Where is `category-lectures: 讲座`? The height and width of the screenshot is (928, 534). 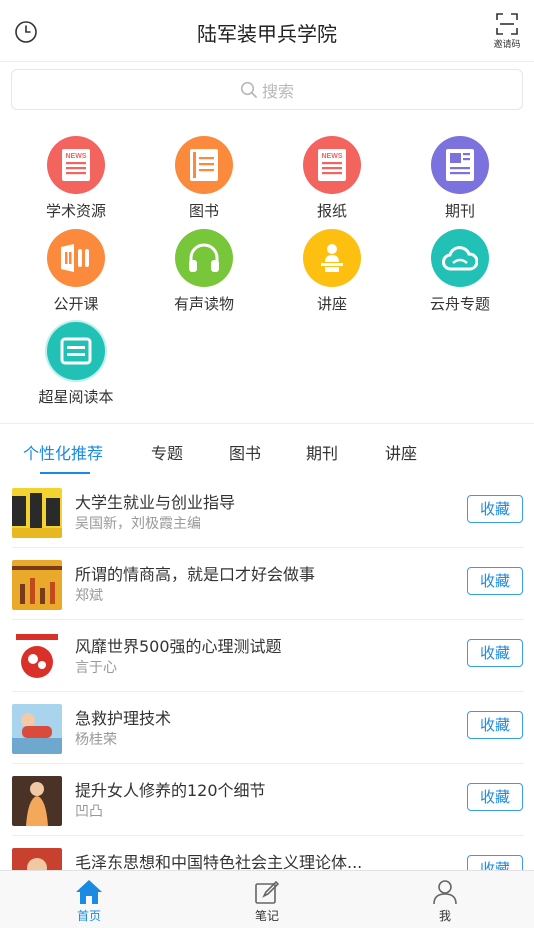
category-lectures: 讲座 is located at coordinates (332, 271).